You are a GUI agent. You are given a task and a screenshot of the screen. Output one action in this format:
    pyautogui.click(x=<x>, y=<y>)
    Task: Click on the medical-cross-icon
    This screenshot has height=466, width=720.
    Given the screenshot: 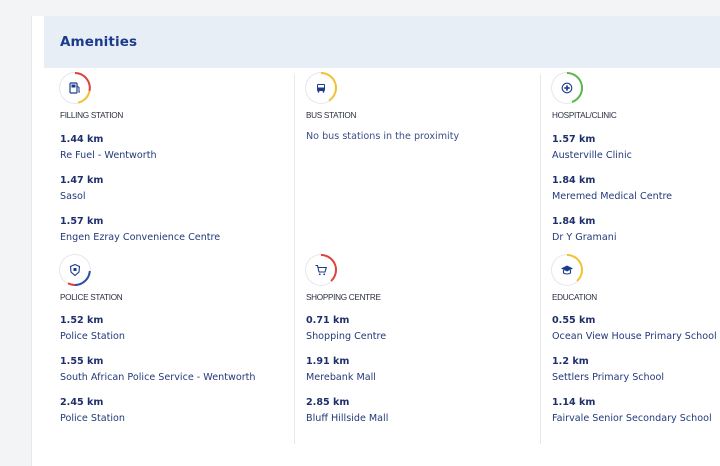 What is the action you would take?
    pyautogui.click(x=567, y=88)
    